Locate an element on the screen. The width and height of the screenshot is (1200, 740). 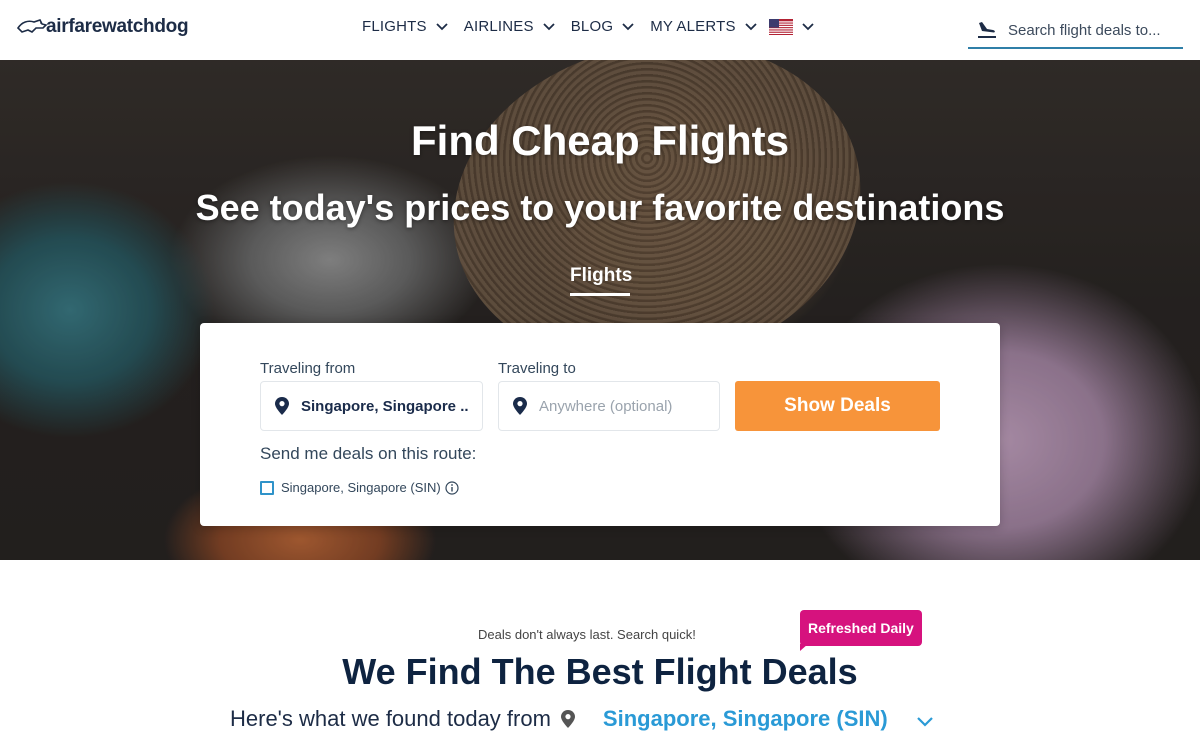
tab-flights: Flights is located at coordinates (601, 280).